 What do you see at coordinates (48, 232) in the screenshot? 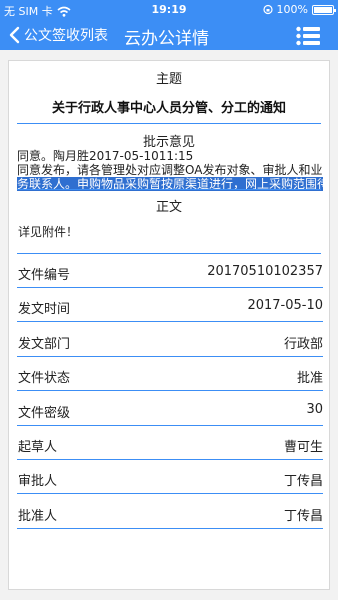
I see `body-text: 详见附件！` at bounding box center [48, 232].